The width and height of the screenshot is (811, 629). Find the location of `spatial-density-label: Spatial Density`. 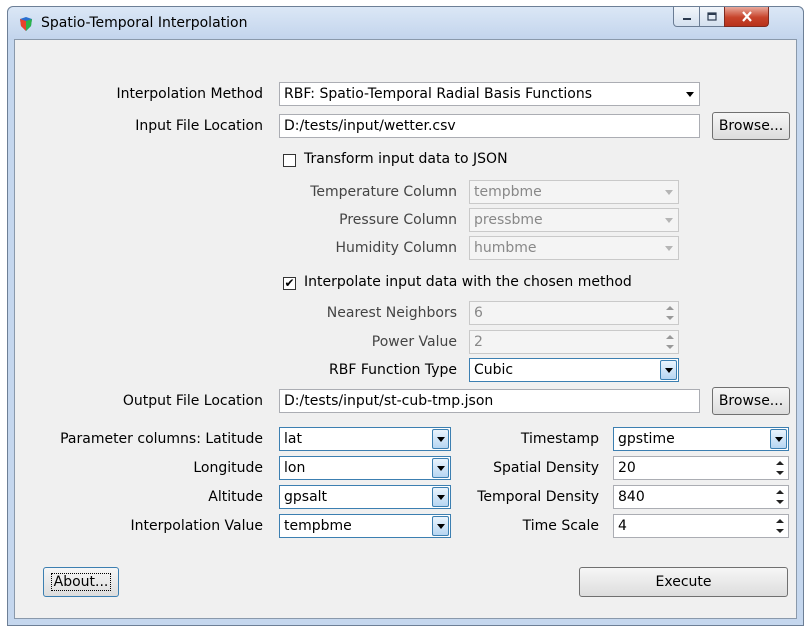

spatial-density-label: Spatial Density is located at coordinates (546, 468).